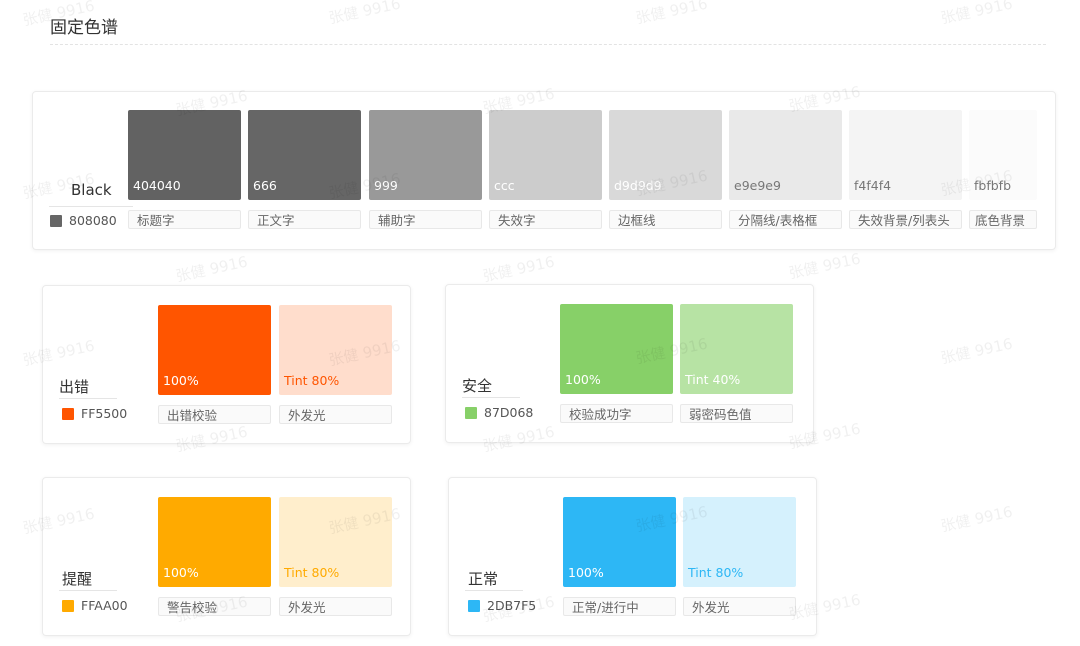 This screenshot has height=646, width=1080. I want to click on swatch-normal-tint: Tint 80%, so click(739, 542).